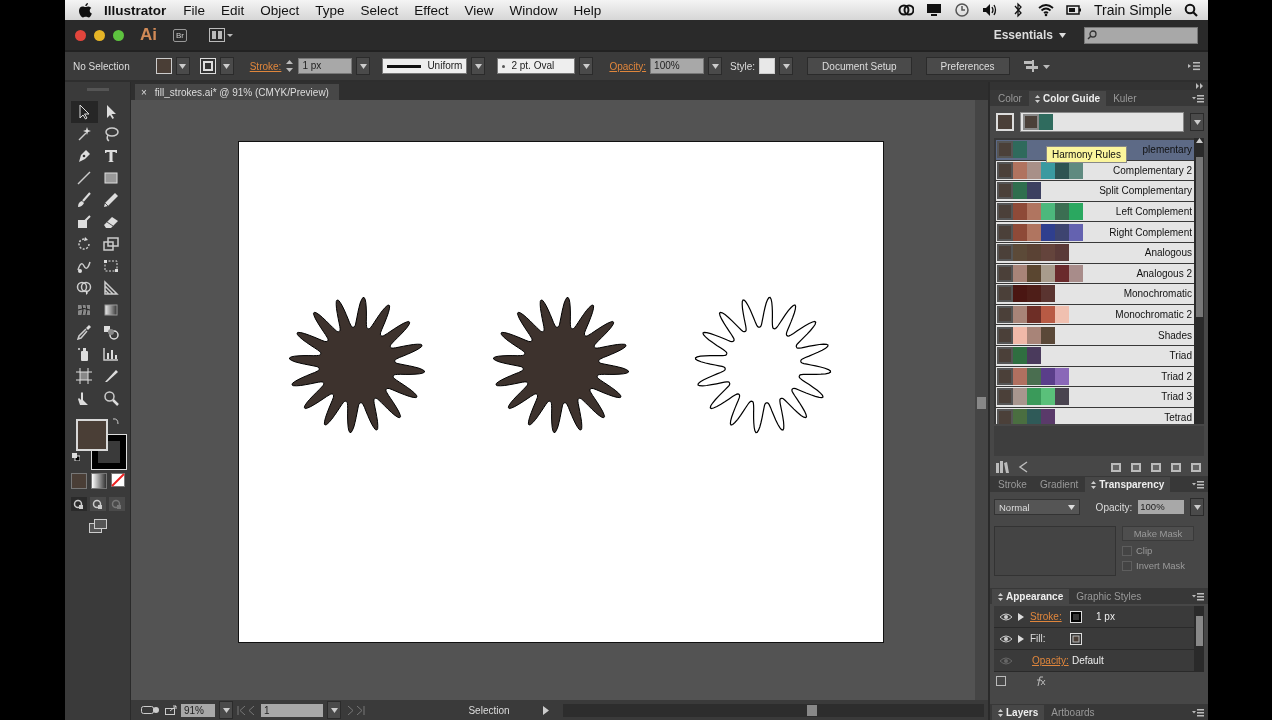 This screenshot has height=720, width=1272. I want to click on current-tool-label: Selection, so click(489, 710).